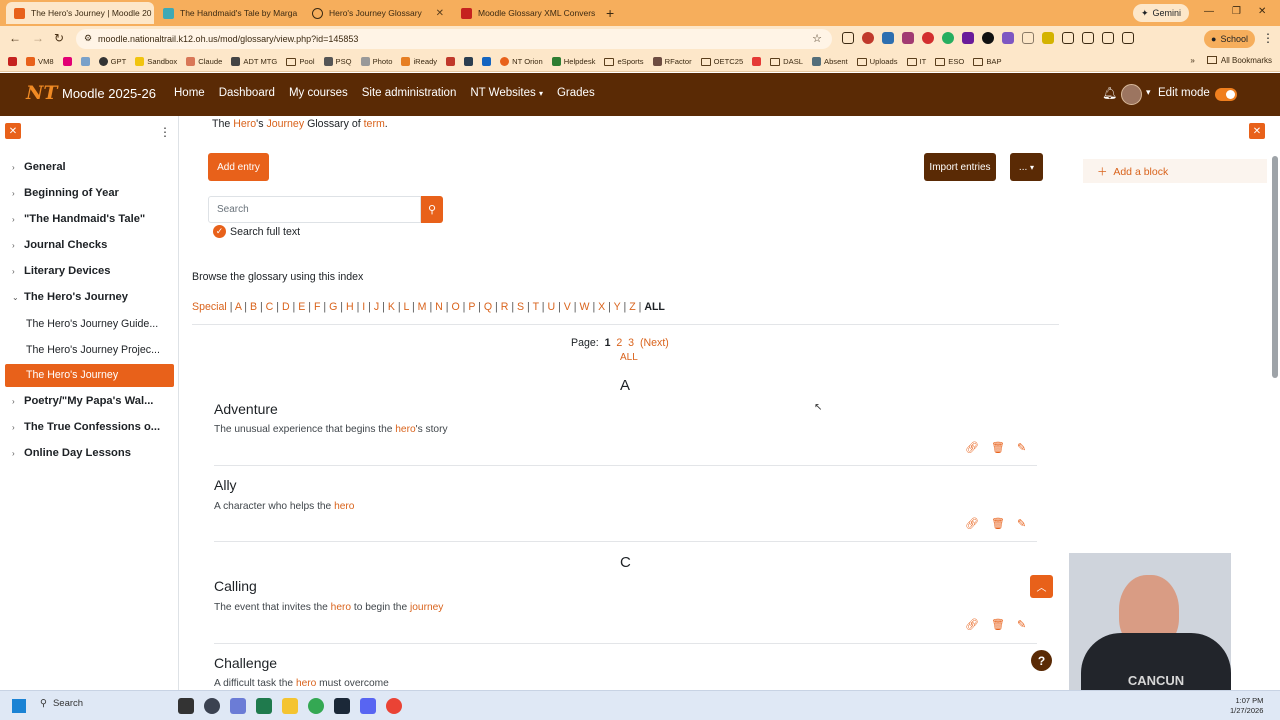 Image resolution: width=1280 pixels, height=720 pixels. What do you see at coordinates (88, 38) in the screenshot?
I see `site-info-icon: ⚙` at bounding box center [88, 38].